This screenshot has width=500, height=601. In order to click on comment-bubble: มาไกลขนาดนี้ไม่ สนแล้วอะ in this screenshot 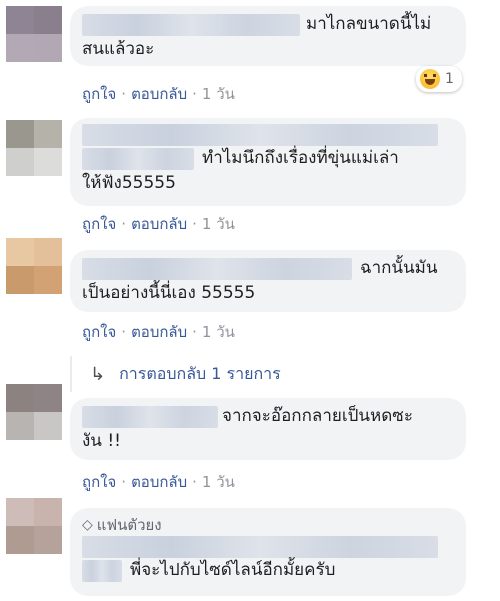, I will do `click(268, 36)`.